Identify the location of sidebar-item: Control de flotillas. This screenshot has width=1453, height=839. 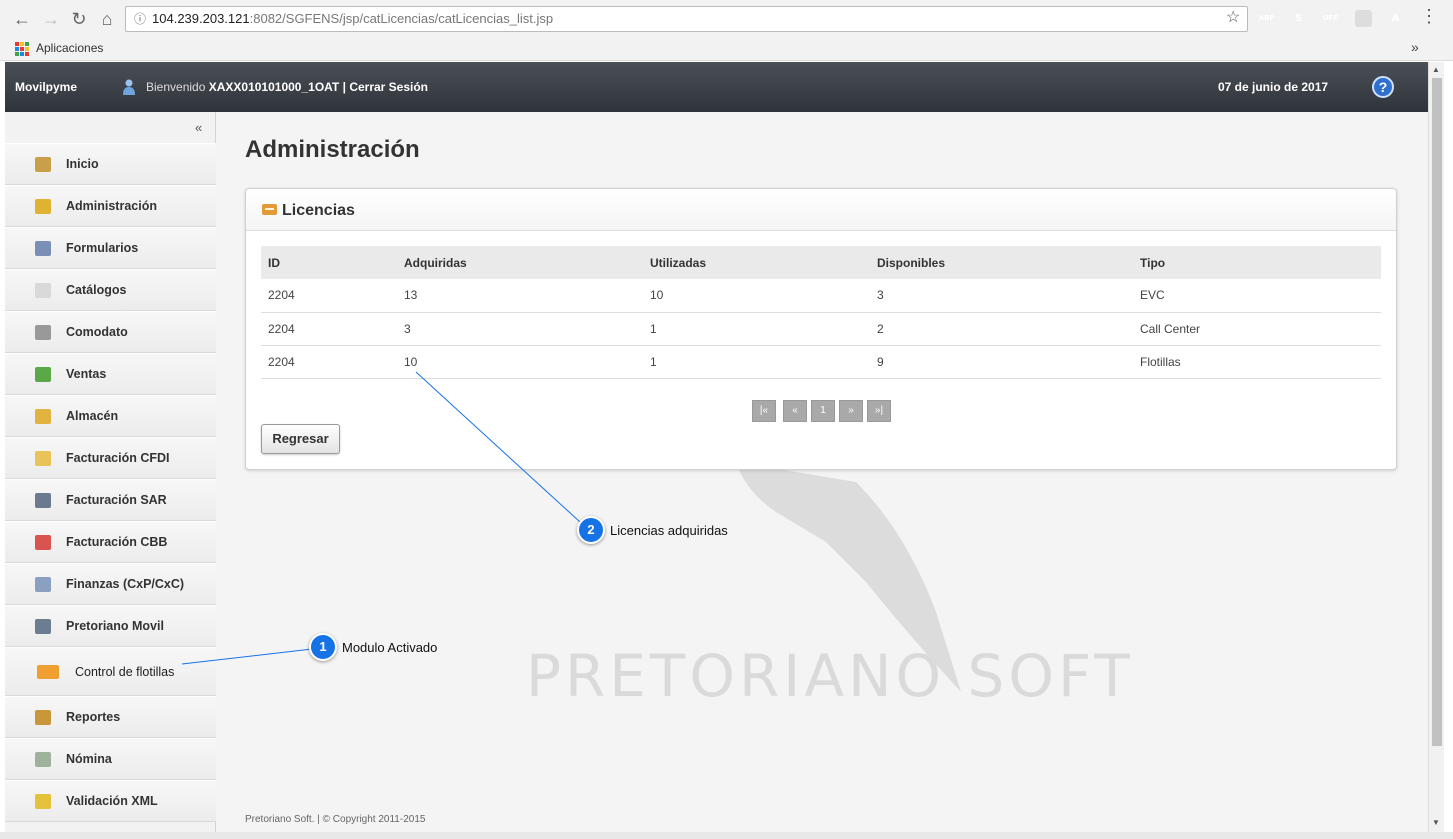
(110, 671).